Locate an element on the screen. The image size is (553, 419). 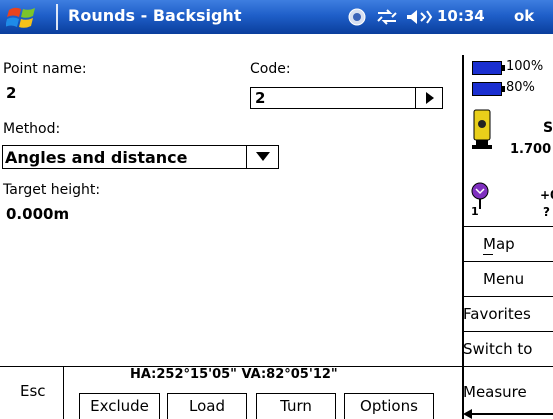
load-button: Load is located at coordinates (207, 406).